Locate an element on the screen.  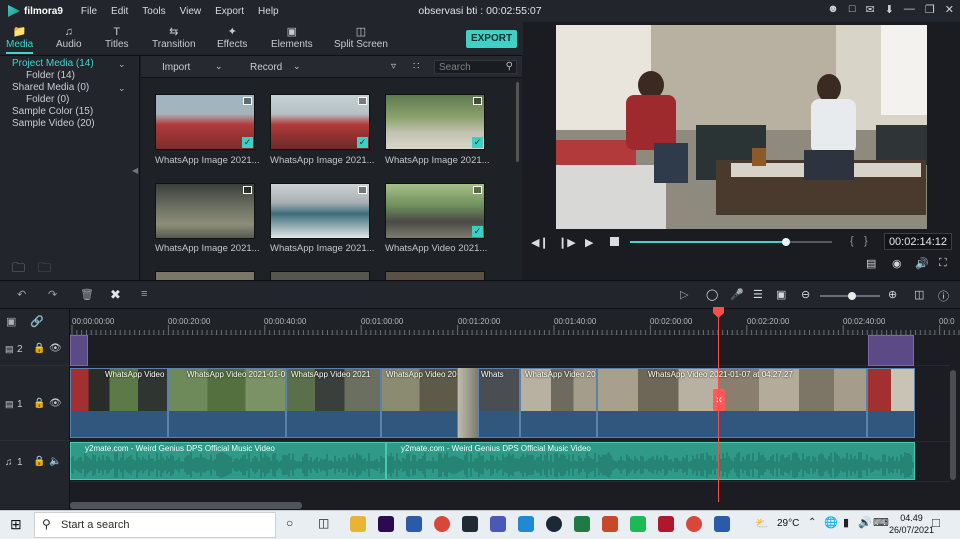
delete-icon: 🗑 is located at coordinates (87, 294).